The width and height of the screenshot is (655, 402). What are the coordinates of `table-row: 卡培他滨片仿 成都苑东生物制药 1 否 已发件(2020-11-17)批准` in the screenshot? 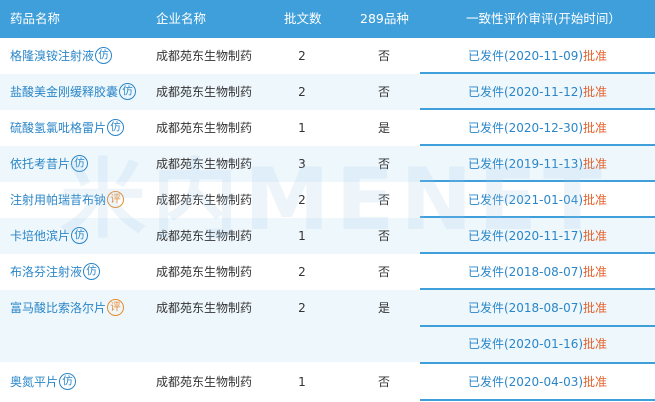 It's located at (327, 236).